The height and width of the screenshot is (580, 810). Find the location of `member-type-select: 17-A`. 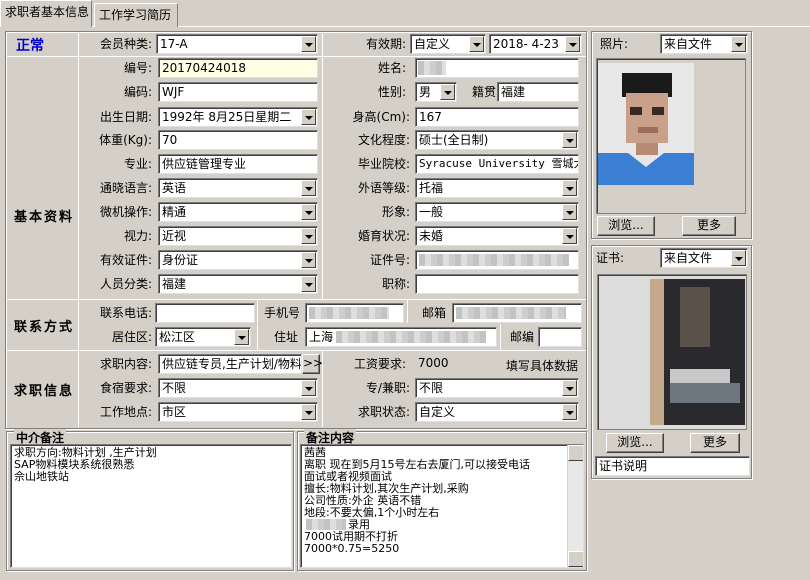

member-type-select: 17-A is located at coordinates (237, 44).